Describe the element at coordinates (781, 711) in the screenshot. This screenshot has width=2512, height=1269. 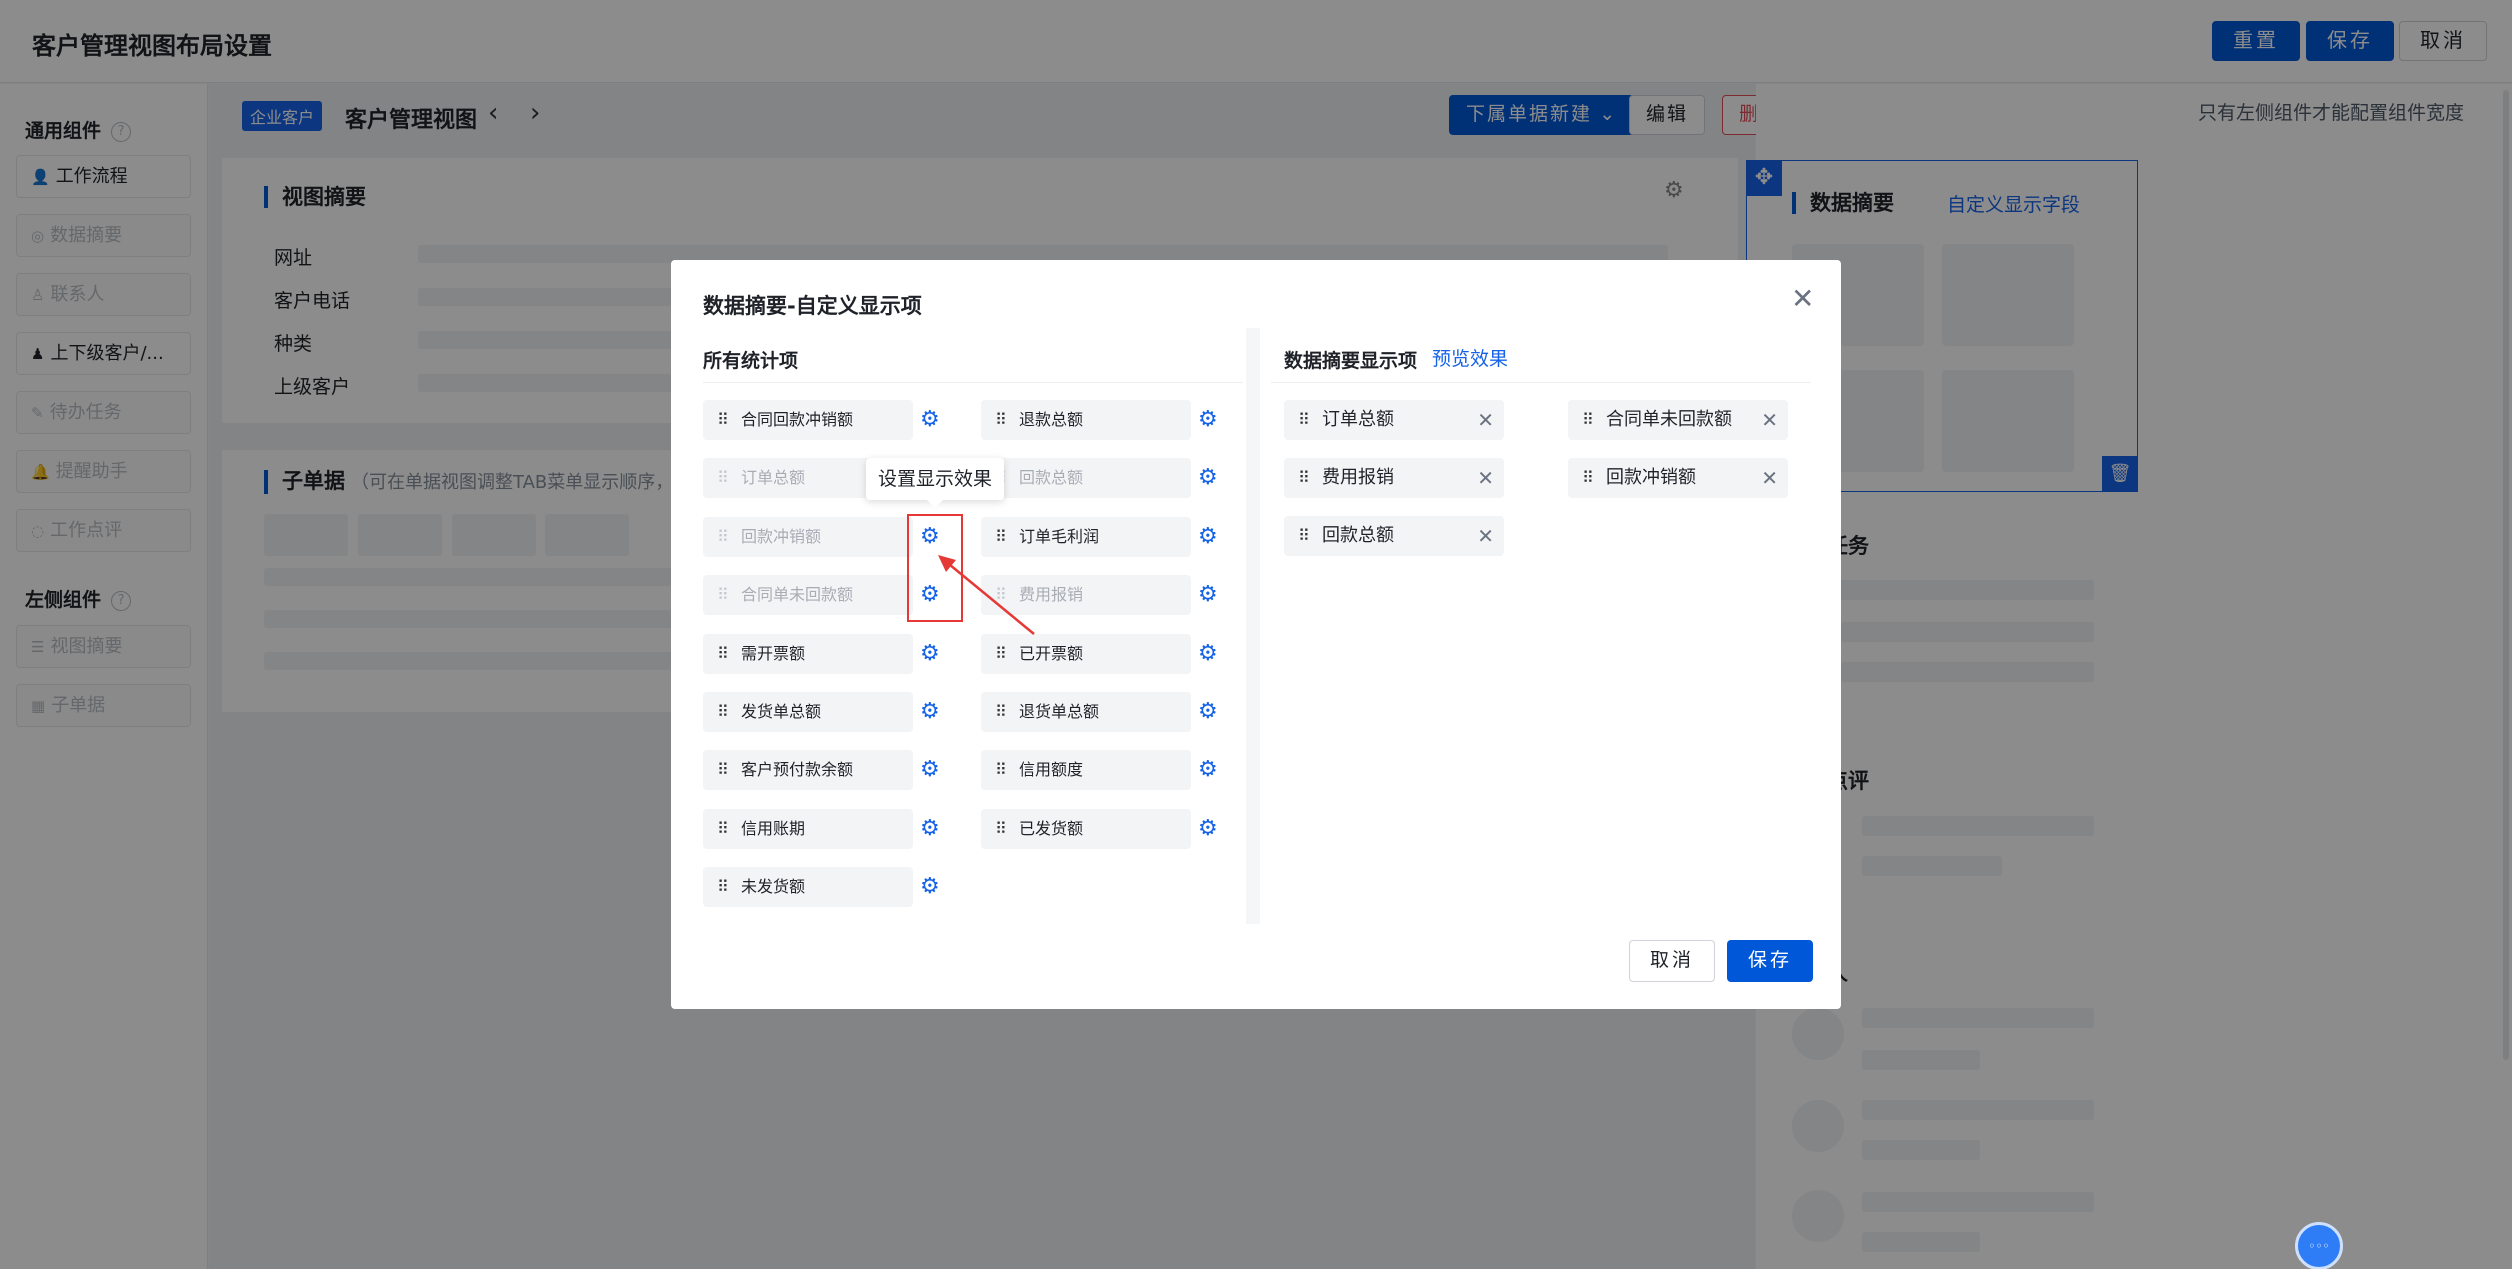
I see `stat-item-label: 发货单总额` at that location.